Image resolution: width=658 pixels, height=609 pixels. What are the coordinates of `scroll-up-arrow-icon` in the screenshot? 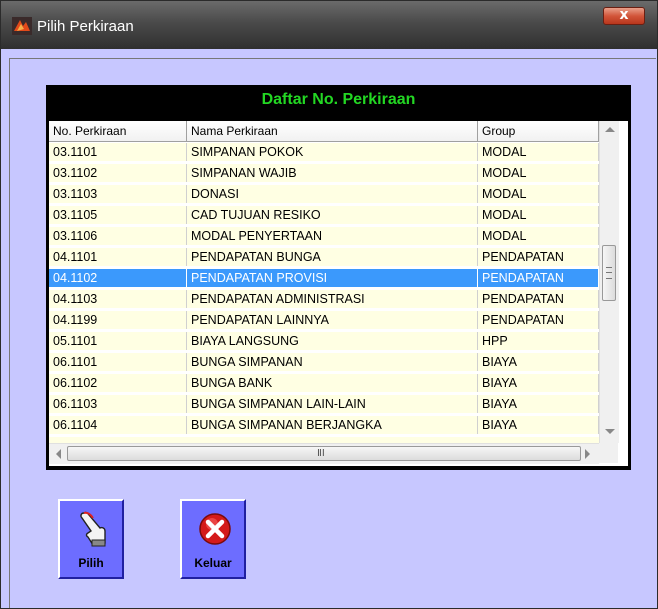 It's located at (610, 129).